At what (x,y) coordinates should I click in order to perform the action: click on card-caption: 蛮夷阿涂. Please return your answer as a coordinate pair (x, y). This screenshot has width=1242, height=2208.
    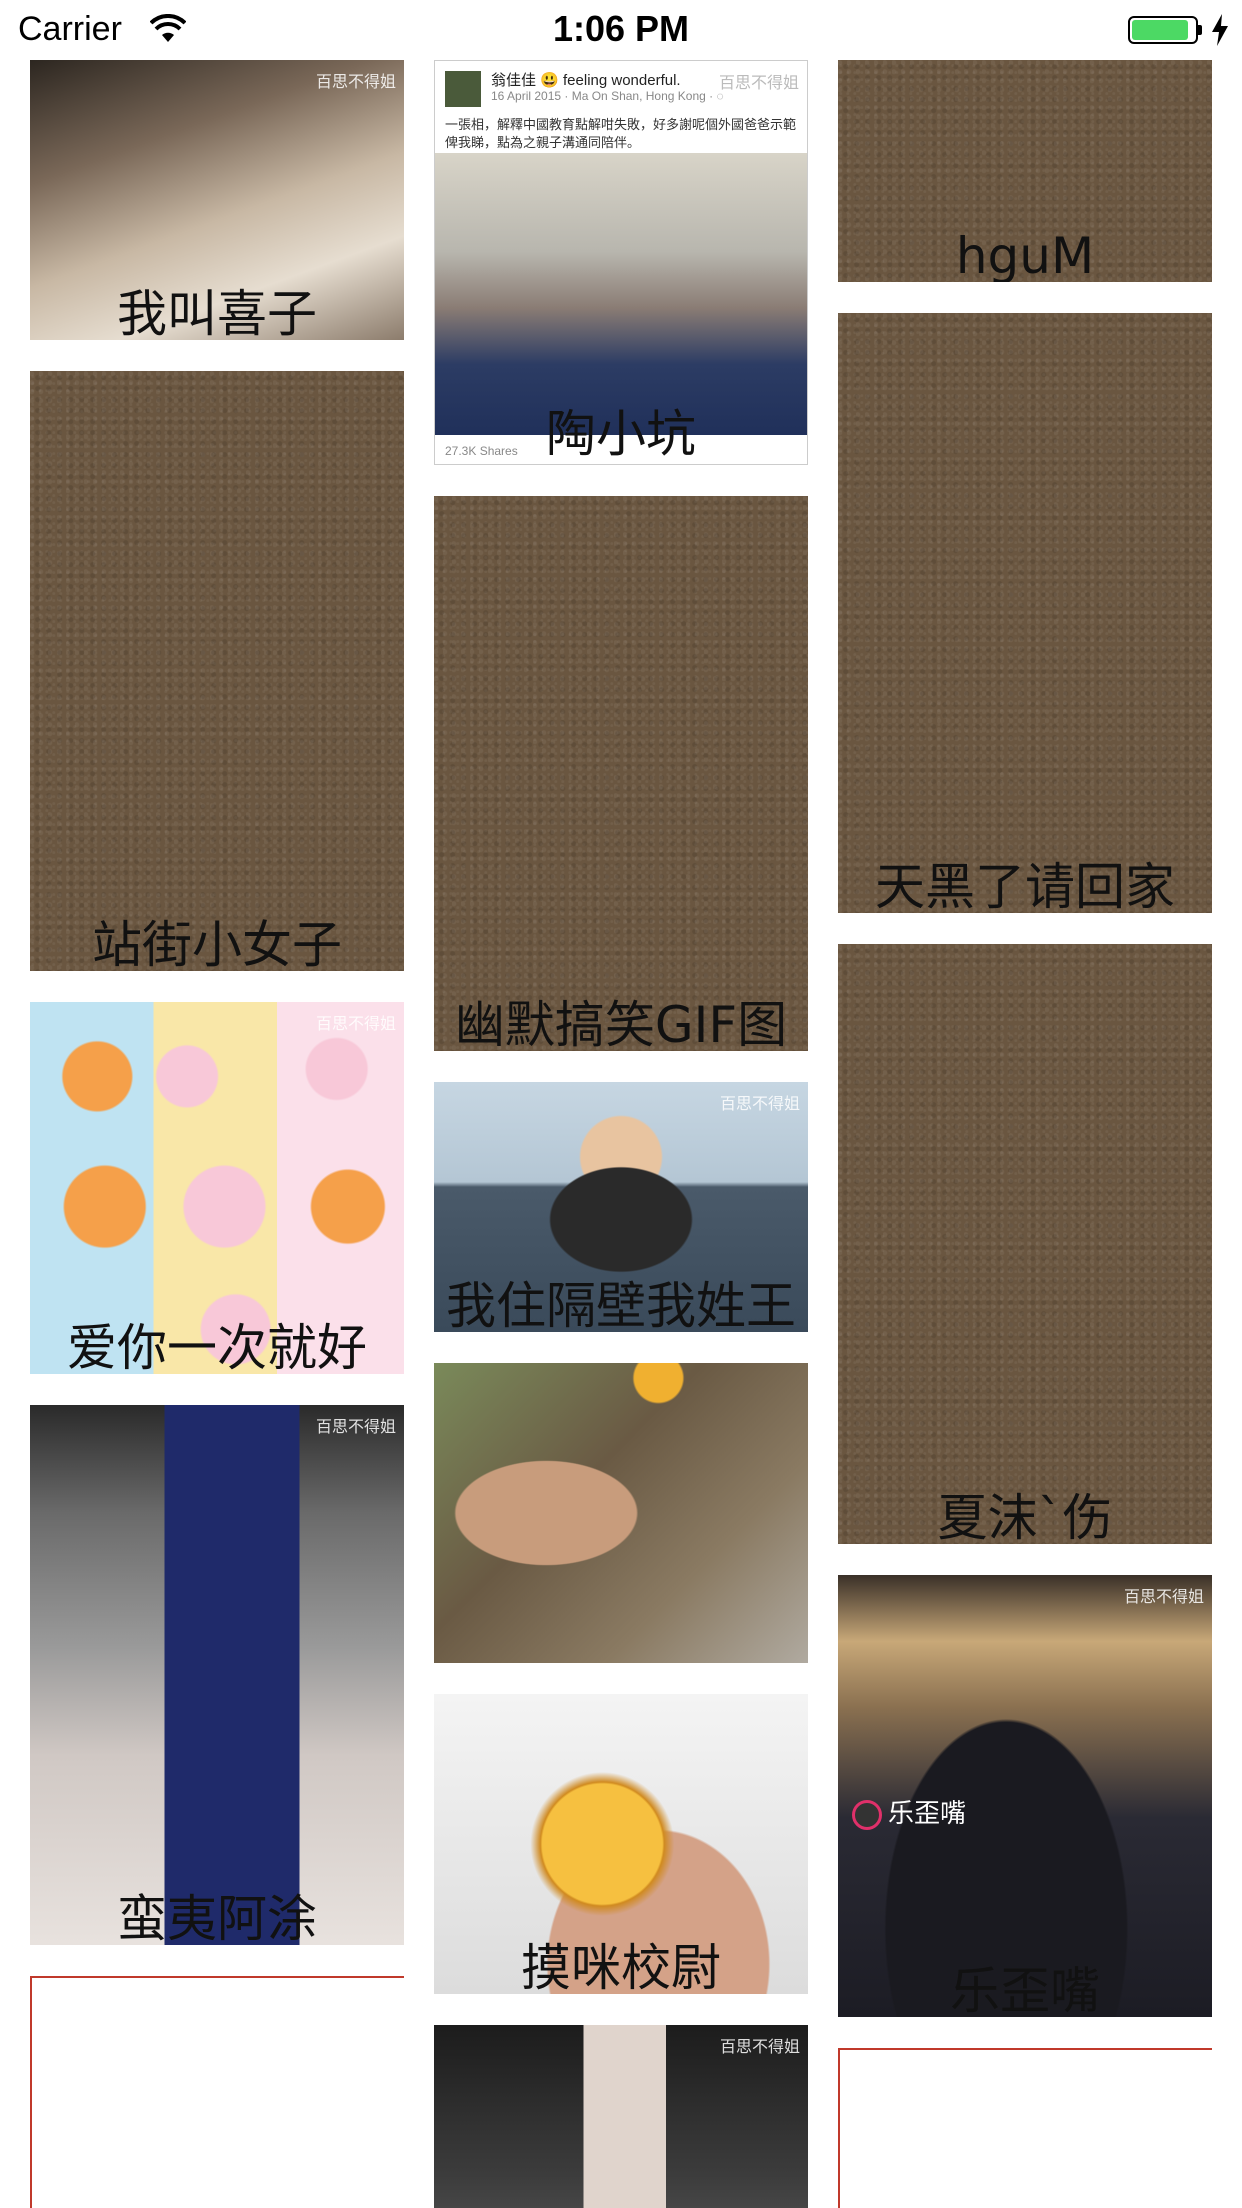
    Looking at the image, I should click on (217, 1917).